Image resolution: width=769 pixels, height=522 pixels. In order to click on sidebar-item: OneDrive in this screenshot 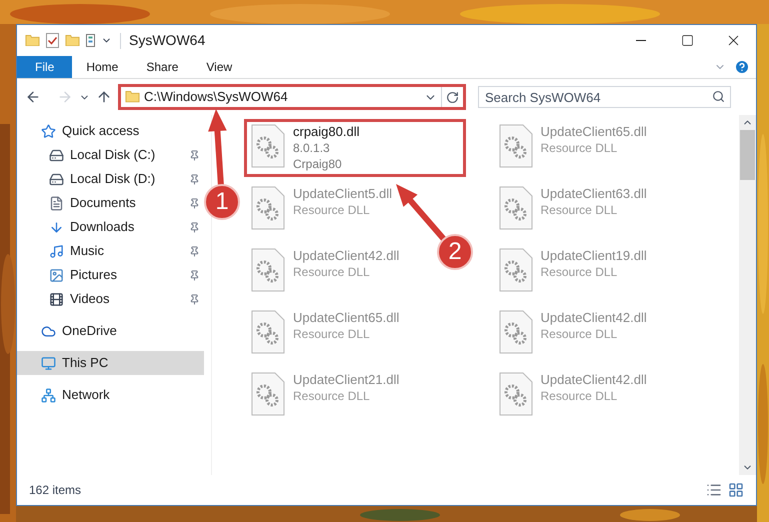, I will do `click(70, 331)`.